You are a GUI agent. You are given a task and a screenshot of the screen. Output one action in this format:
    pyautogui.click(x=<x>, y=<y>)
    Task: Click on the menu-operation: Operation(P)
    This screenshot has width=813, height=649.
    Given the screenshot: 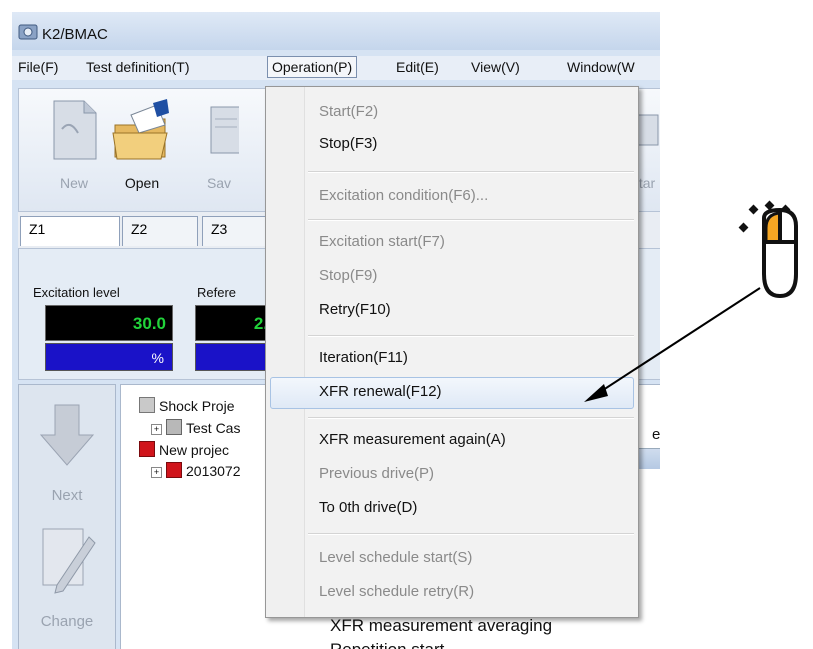 What is the action you would take?
    pyautogui.click(x=312, y=67)
    